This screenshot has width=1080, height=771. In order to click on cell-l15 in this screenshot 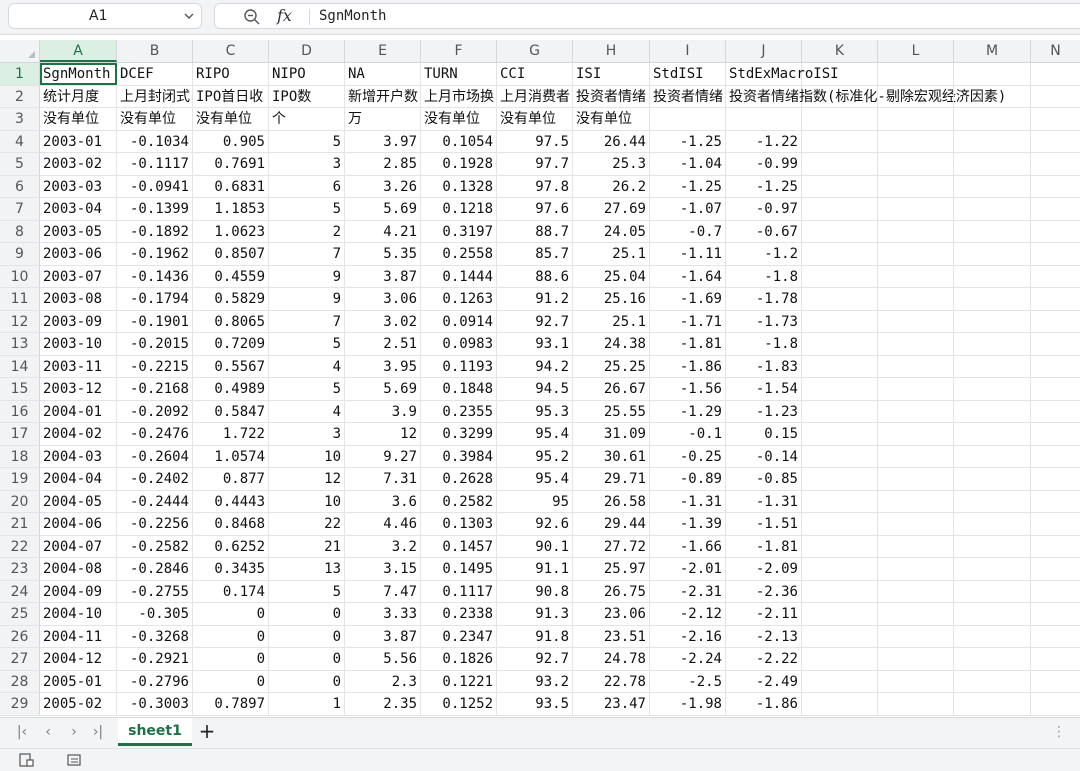, I will do `click(916, 389)`.